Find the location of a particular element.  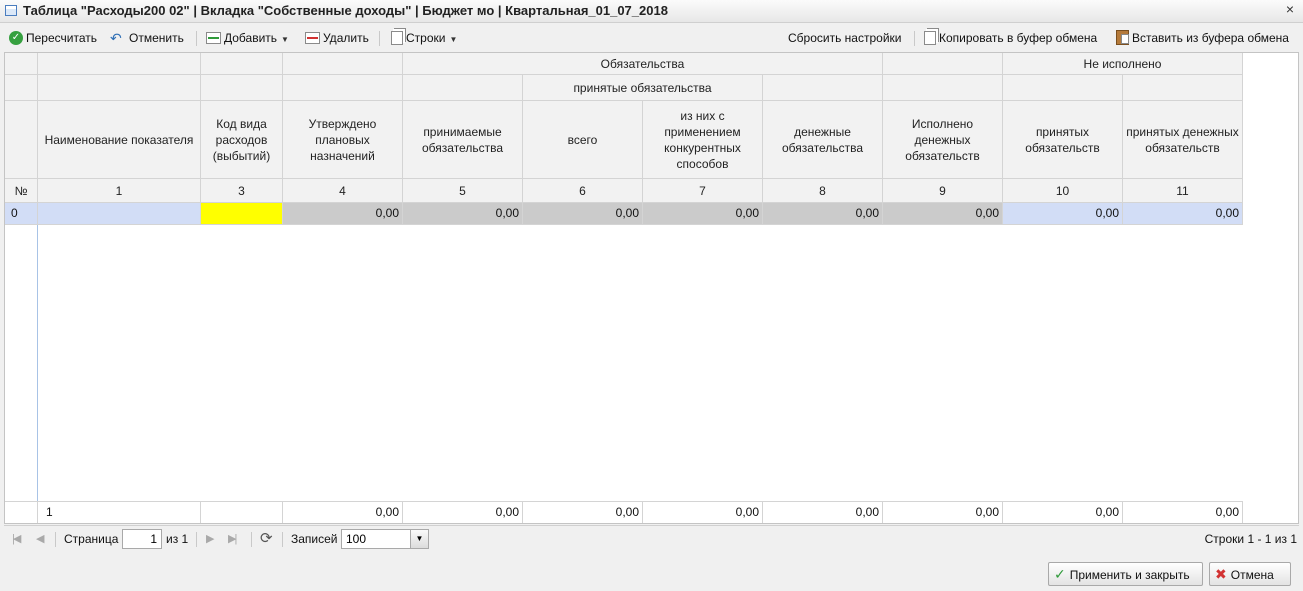

page-number-input is located at coordinates (142, 539).